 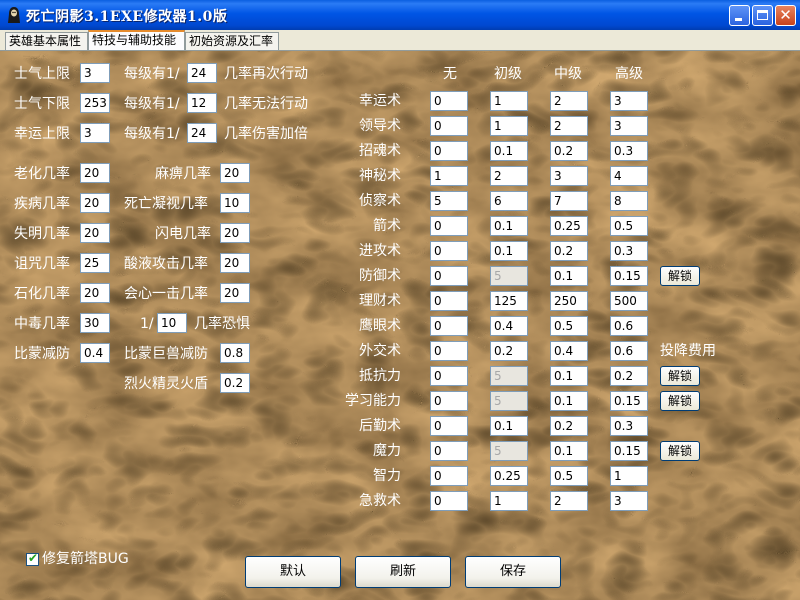 What do you see at coordinates (449, 201) in the screenshot?
I see `skill-value-input: 5` at bounding box center [449, 201].